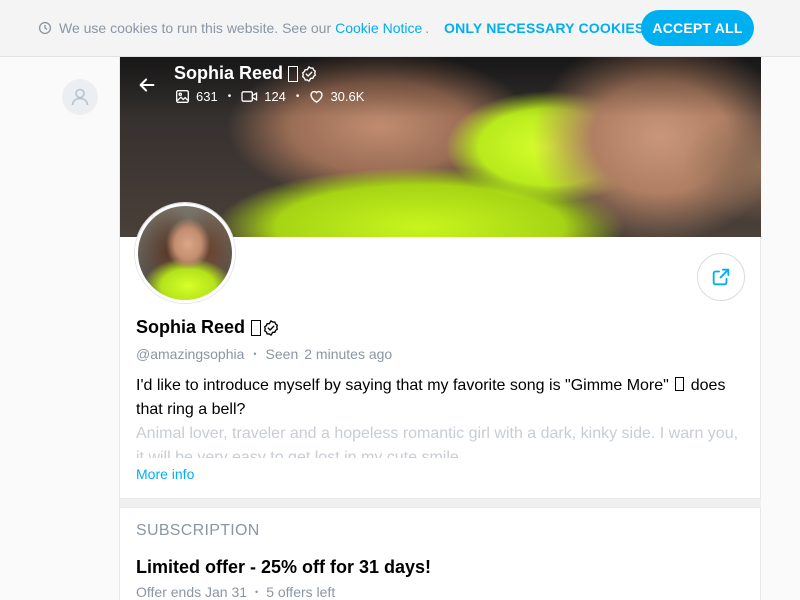  What do you see at coordinates (264, 354) in the screenshot?
I see `handle-row: @amazingsophia • Seen 2 minutes ago` at bounding box center [264, 354].